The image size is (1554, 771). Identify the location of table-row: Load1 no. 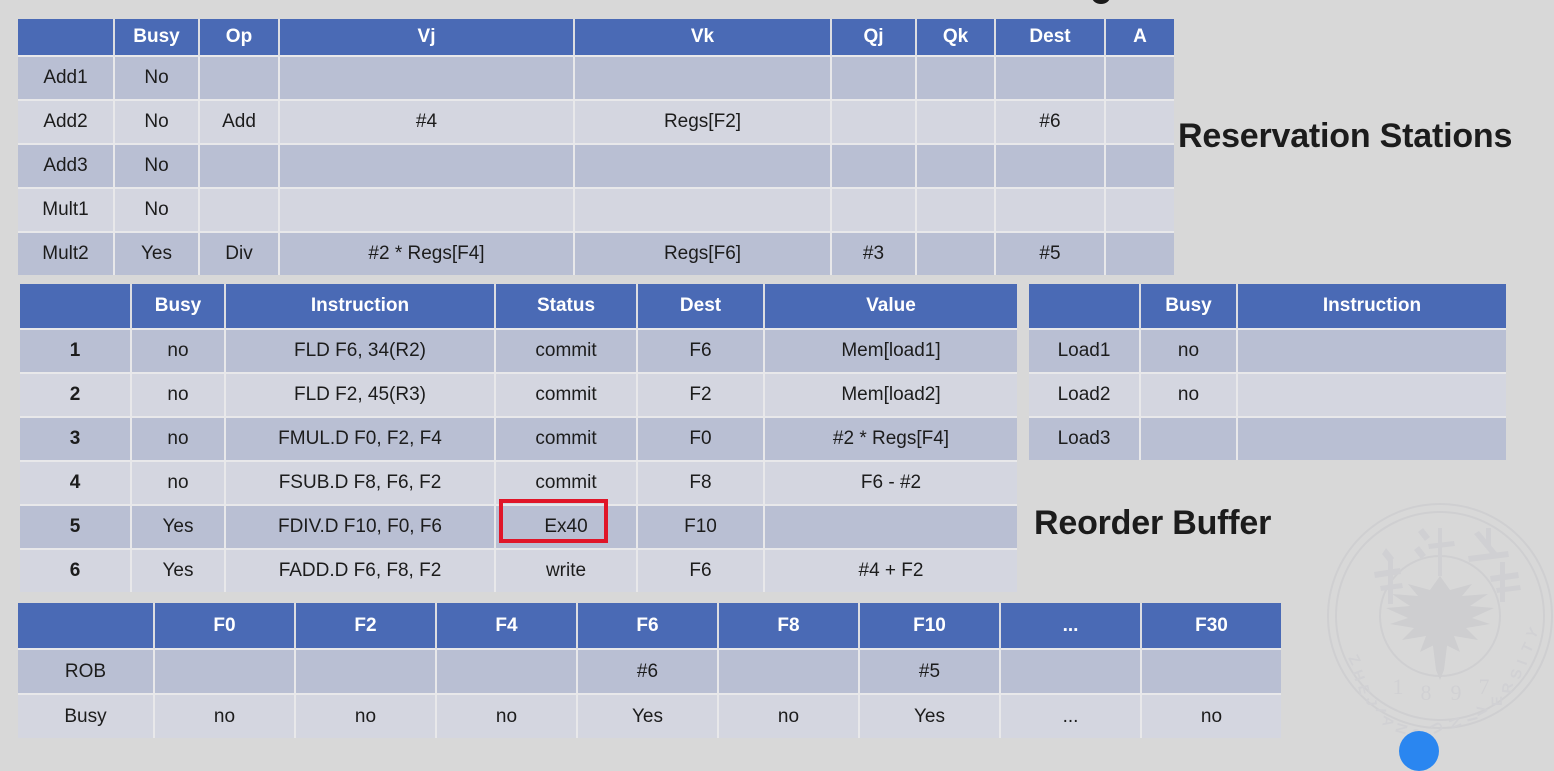
(1267, 352).